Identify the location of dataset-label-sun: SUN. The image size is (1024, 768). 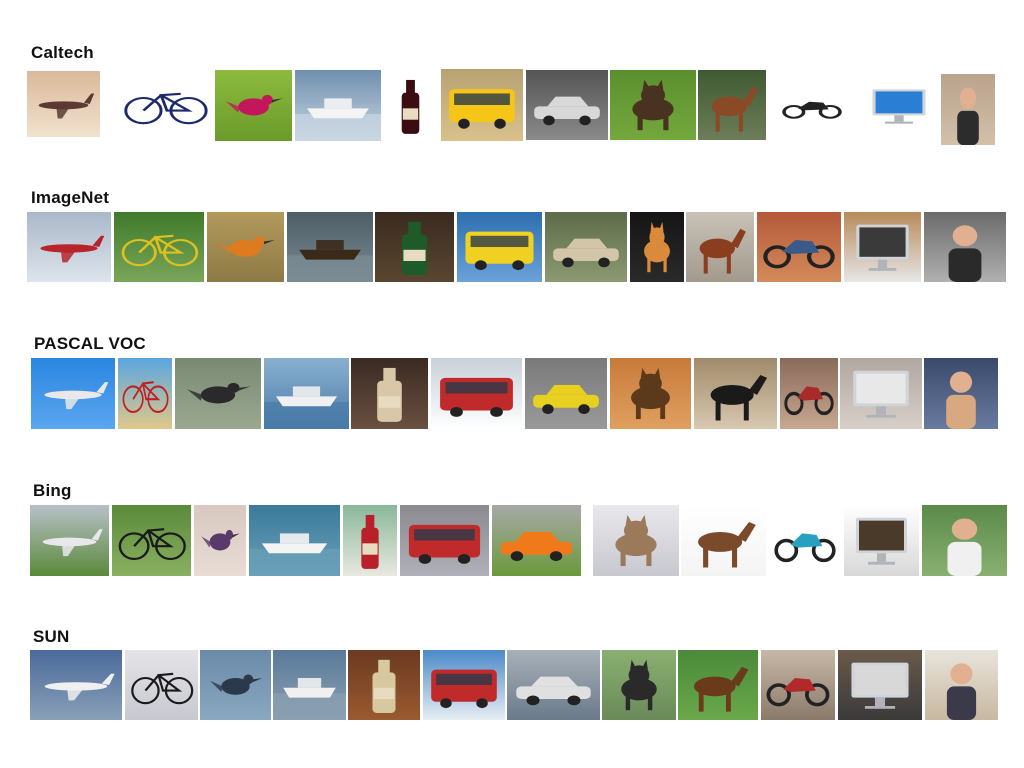
(51, 636).